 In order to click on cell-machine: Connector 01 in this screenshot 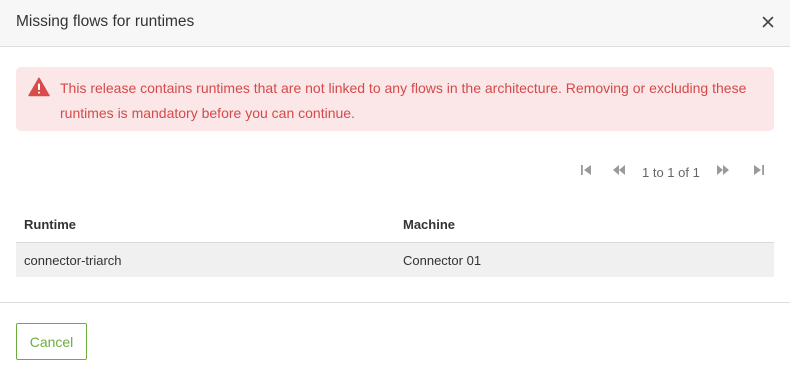, I will do `click(442, 260)`.